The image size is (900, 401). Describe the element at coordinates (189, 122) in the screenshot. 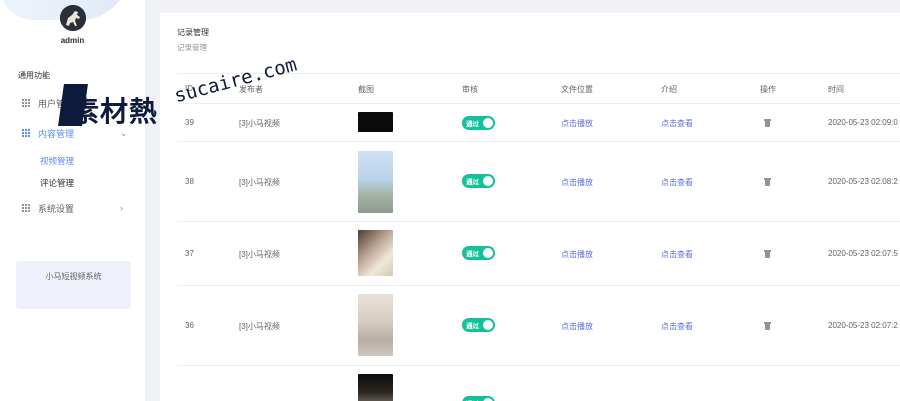

I see `cell-id: 39` at that location.